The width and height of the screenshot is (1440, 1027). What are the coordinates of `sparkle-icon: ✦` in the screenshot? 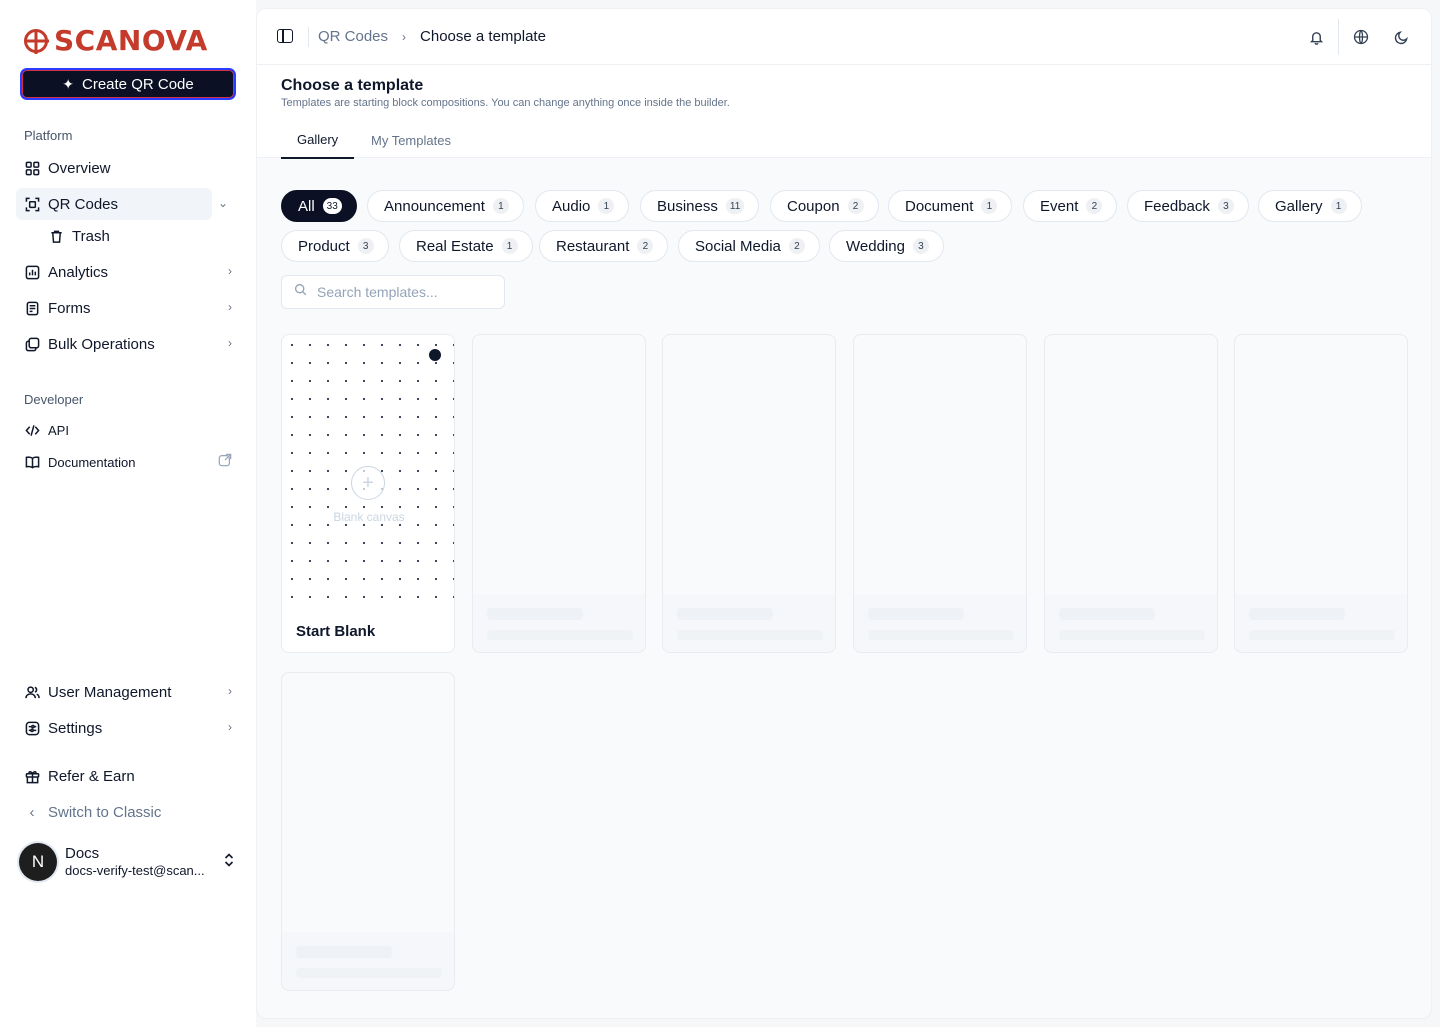 It's located at (68, 83).